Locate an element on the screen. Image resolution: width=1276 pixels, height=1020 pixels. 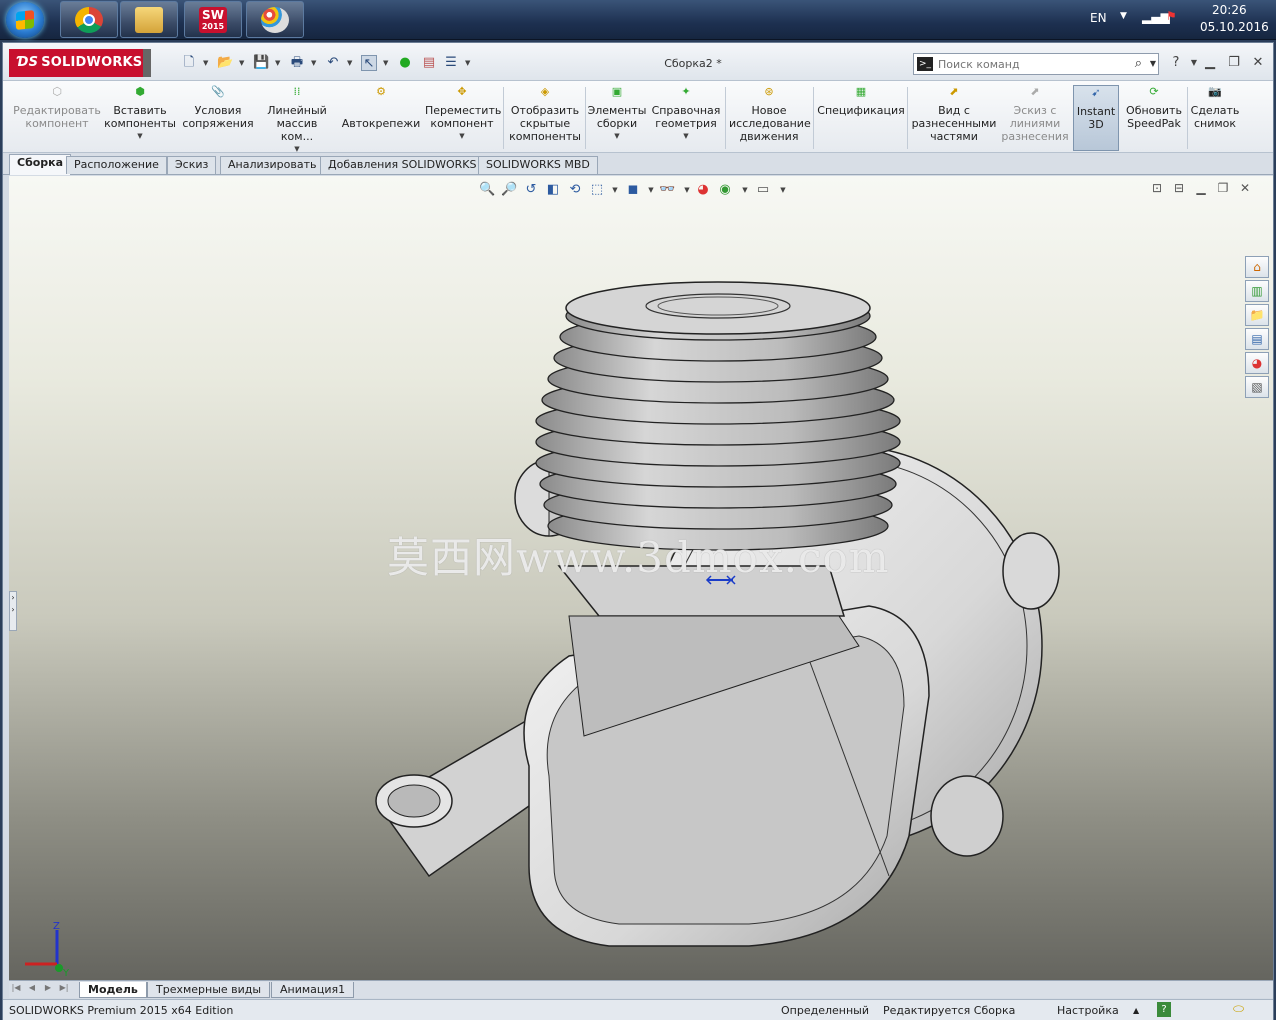
view-settings-dropdown-icon: ▼ is located at coordinates (783, 190).